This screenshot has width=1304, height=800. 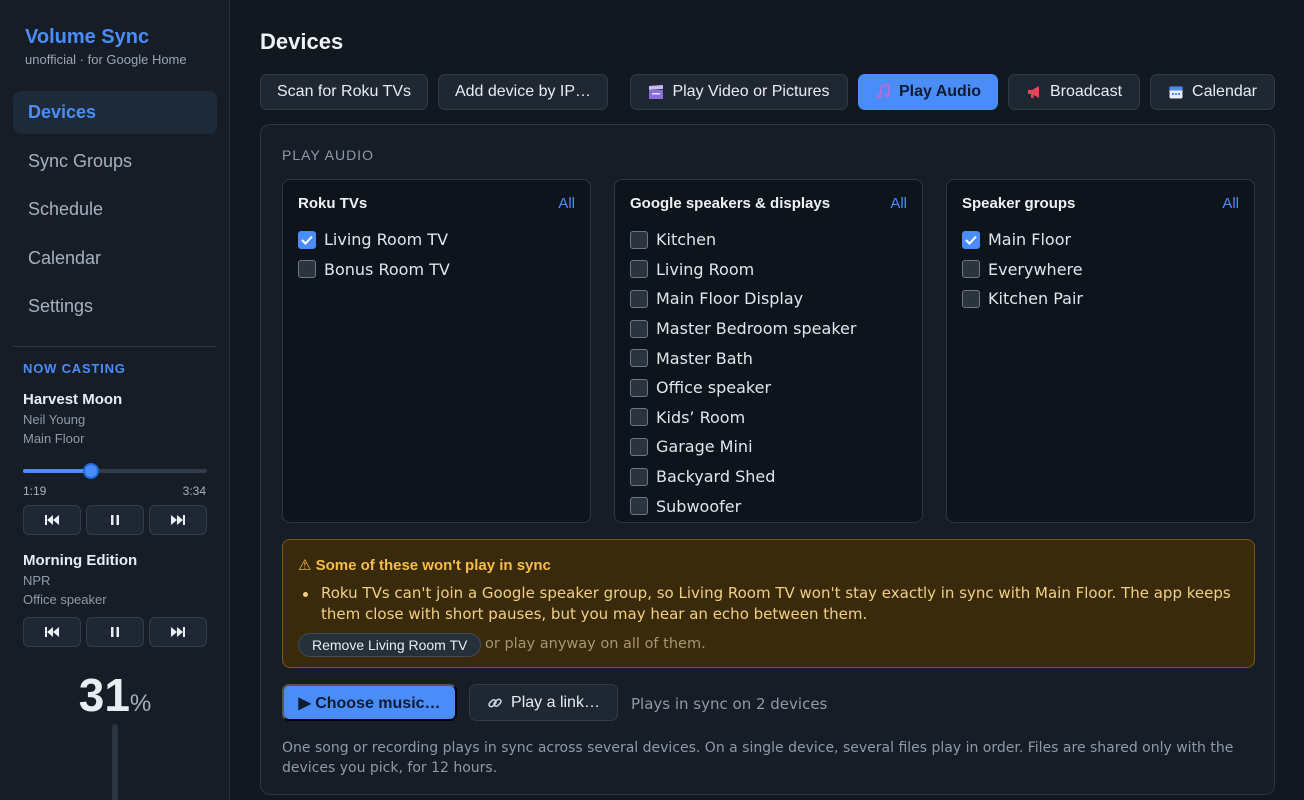 What do you see at coordinates (1030, 240) in the screenshot?
I see `device-label: Main Floor` at bounding box center [1030, 240].